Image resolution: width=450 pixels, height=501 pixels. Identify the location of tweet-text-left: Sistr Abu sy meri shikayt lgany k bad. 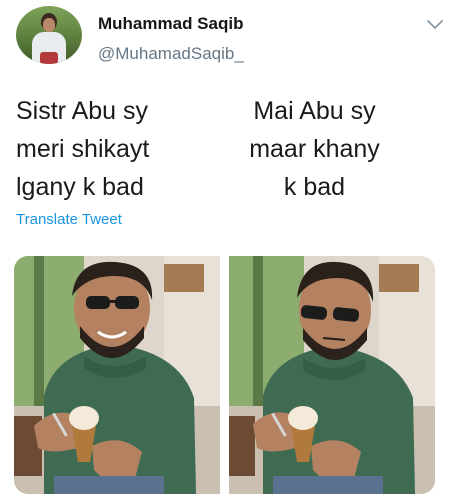
(83, 149).